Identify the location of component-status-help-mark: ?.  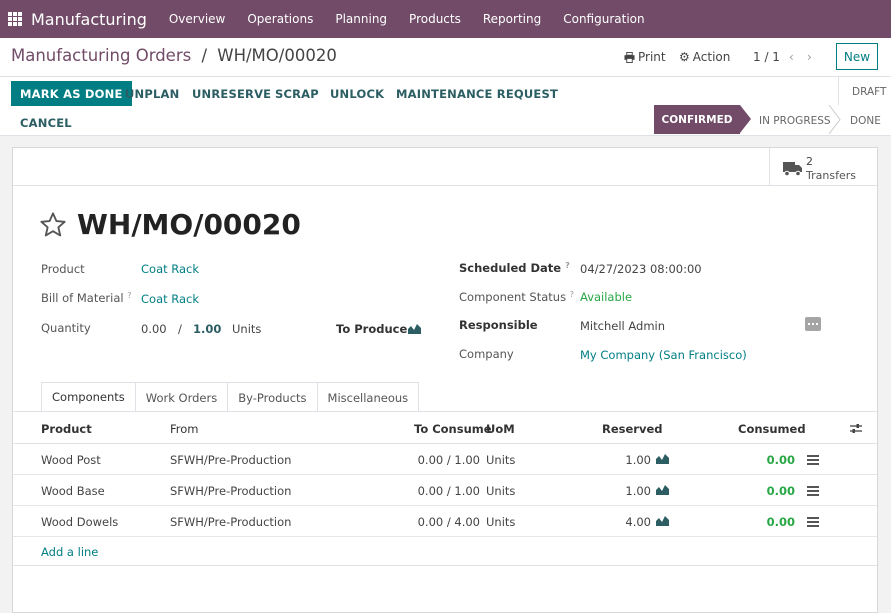
(572, 294).